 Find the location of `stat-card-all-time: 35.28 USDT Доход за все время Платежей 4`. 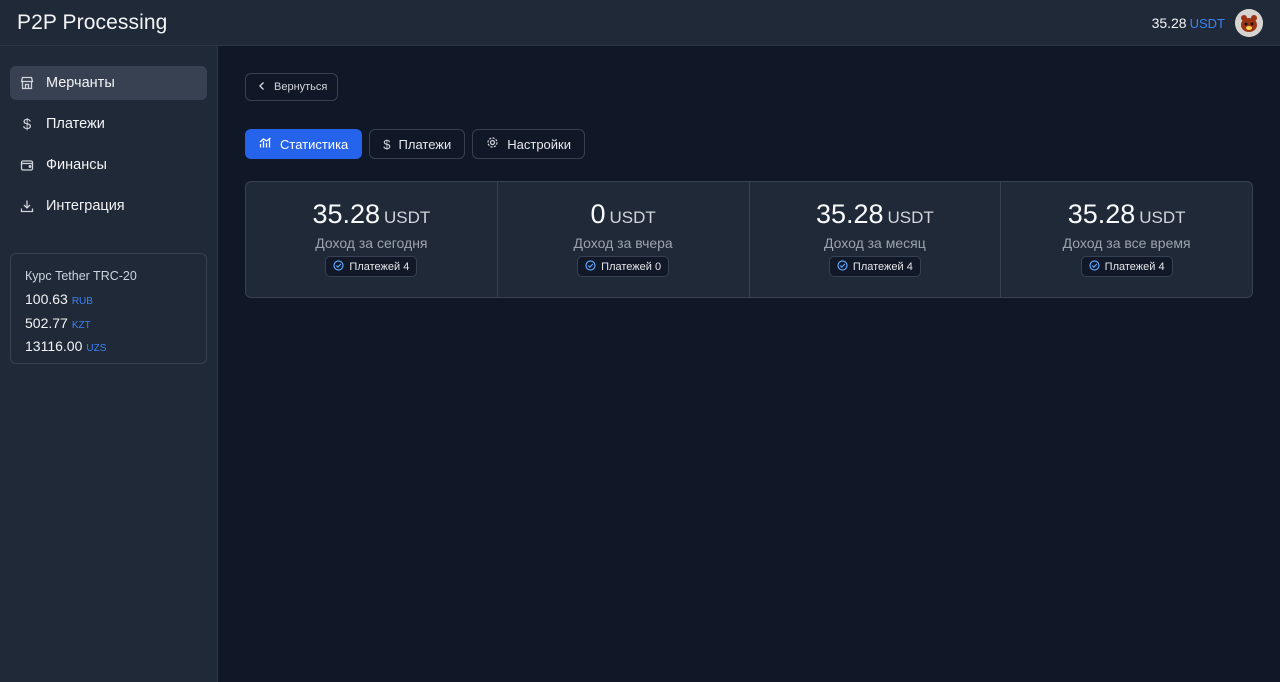

stat-card-all-time: 35.28 USDT Доход за все время Платежей 4 is located at coordinates (1126, 239).